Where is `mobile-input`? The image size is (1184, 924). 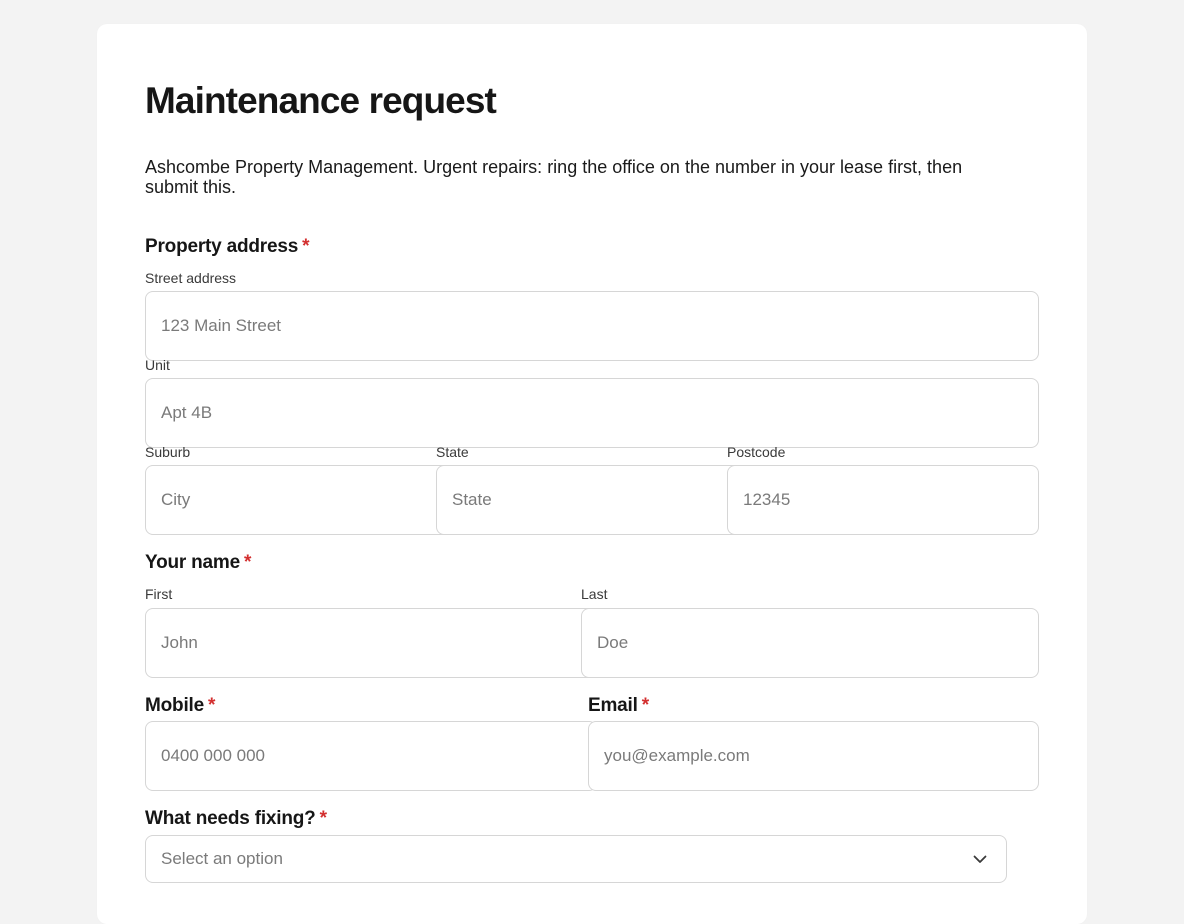 mobile-input is located at coordinates (371, 756).